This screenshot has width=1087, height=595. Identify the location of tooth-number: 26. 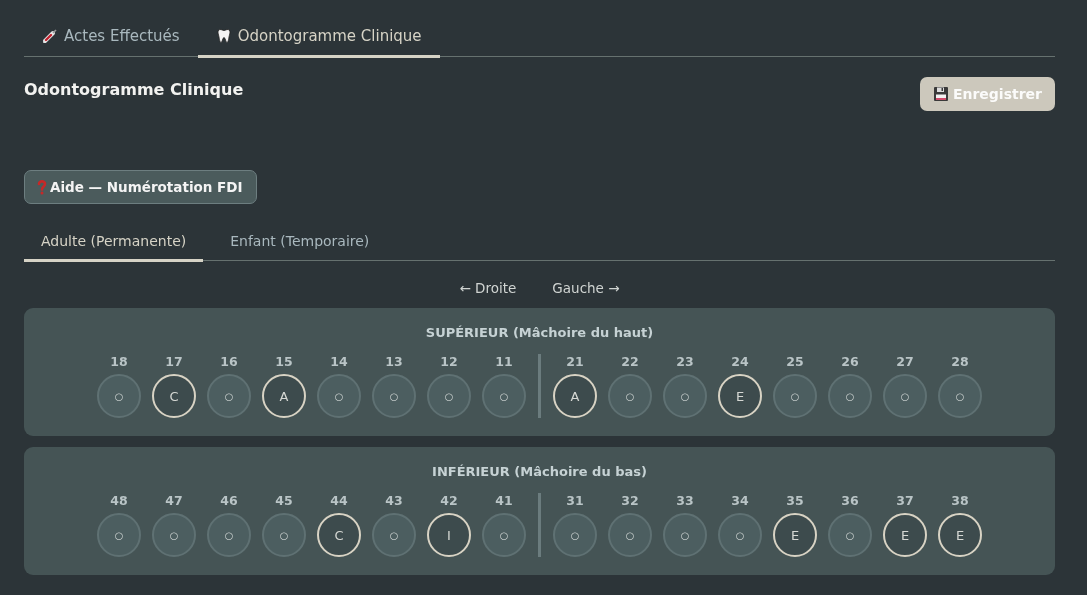
(850, 362).